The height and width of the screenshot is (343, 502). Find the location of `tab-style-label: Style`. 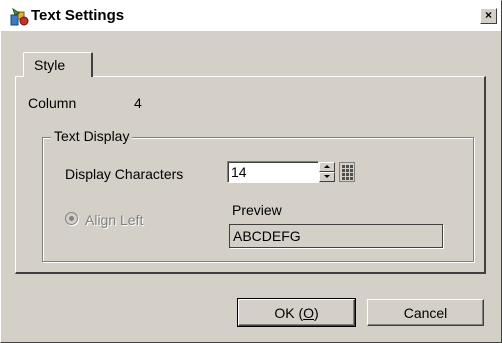

tab-style-label: Style is located at coordinates (50, 65).